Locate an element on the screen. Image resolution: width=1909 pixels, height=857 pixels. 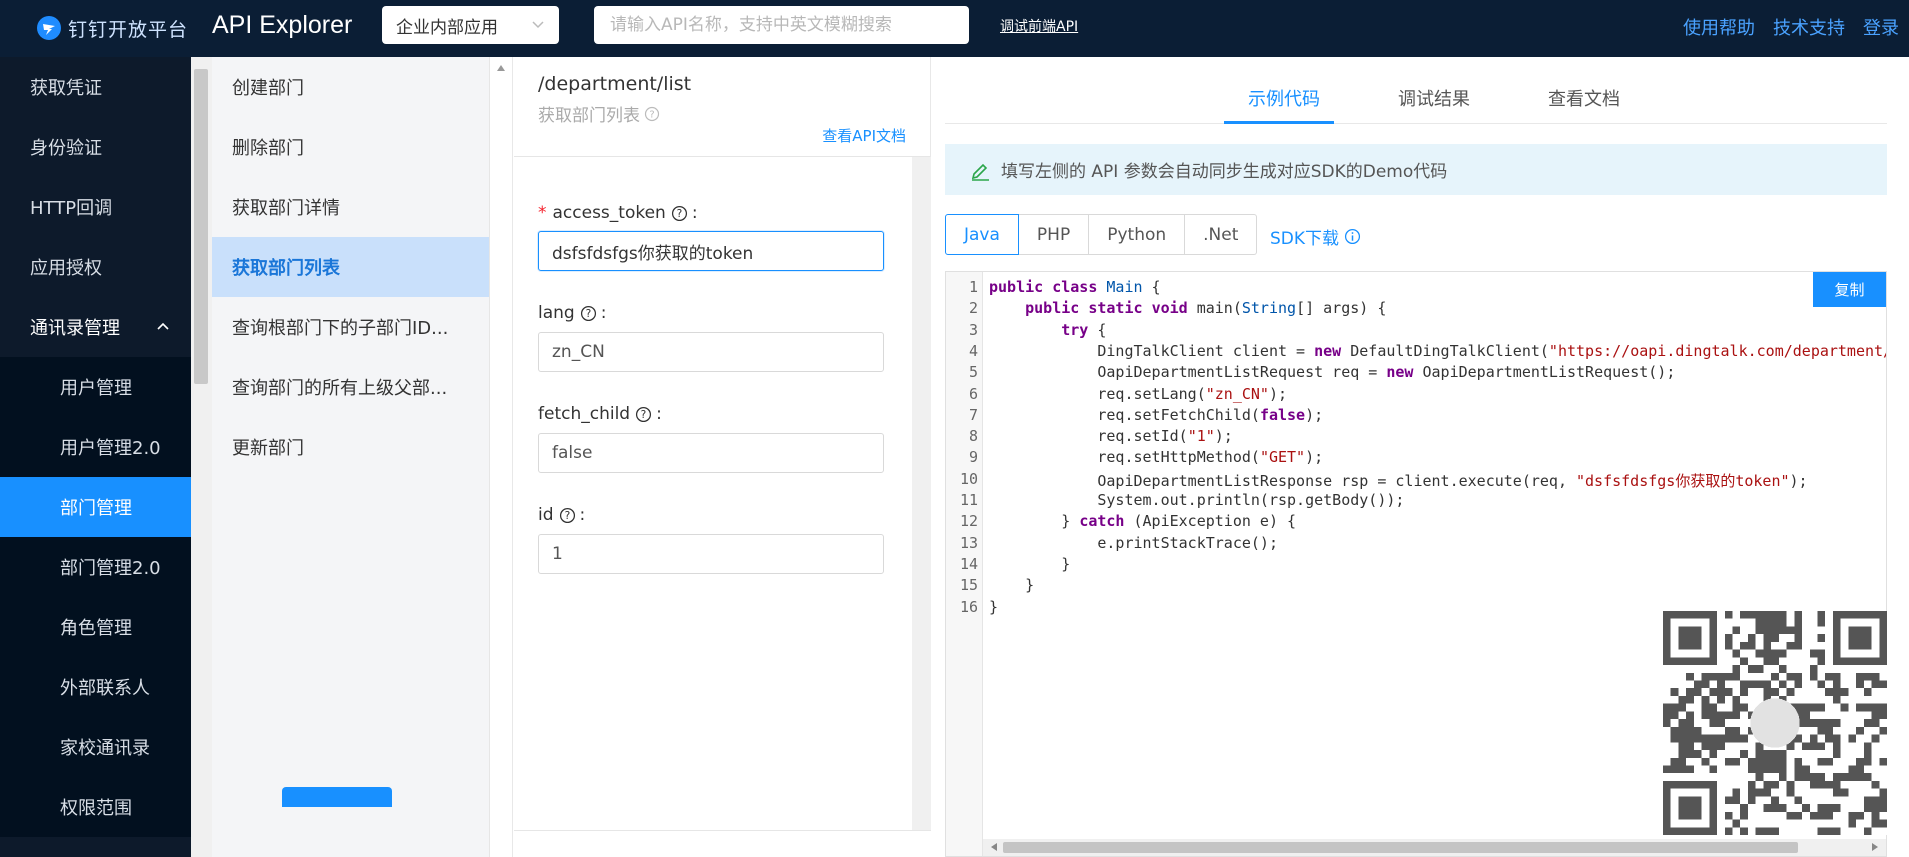
horizontal-scrollbar is located at coordinates (1434, 847).